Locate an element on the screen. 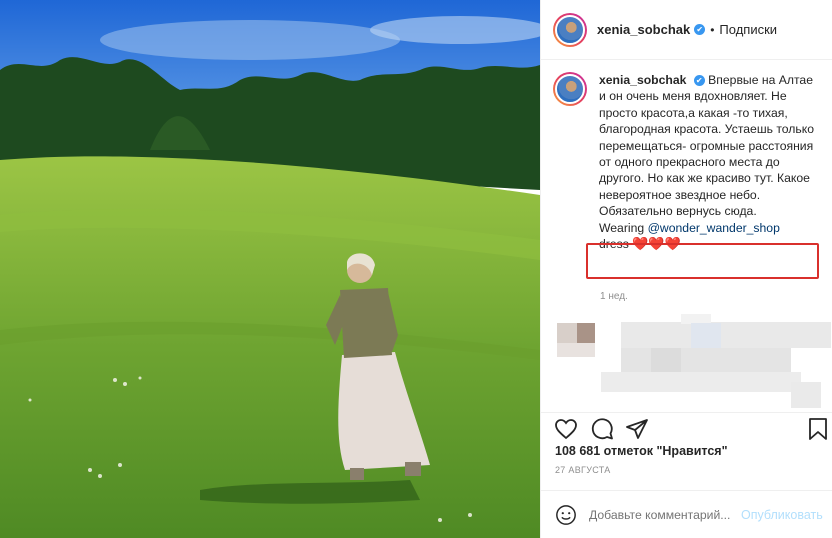 The width and height of the screenshot is (832, 538). smiley-icon is located at coordinates (566, 515).